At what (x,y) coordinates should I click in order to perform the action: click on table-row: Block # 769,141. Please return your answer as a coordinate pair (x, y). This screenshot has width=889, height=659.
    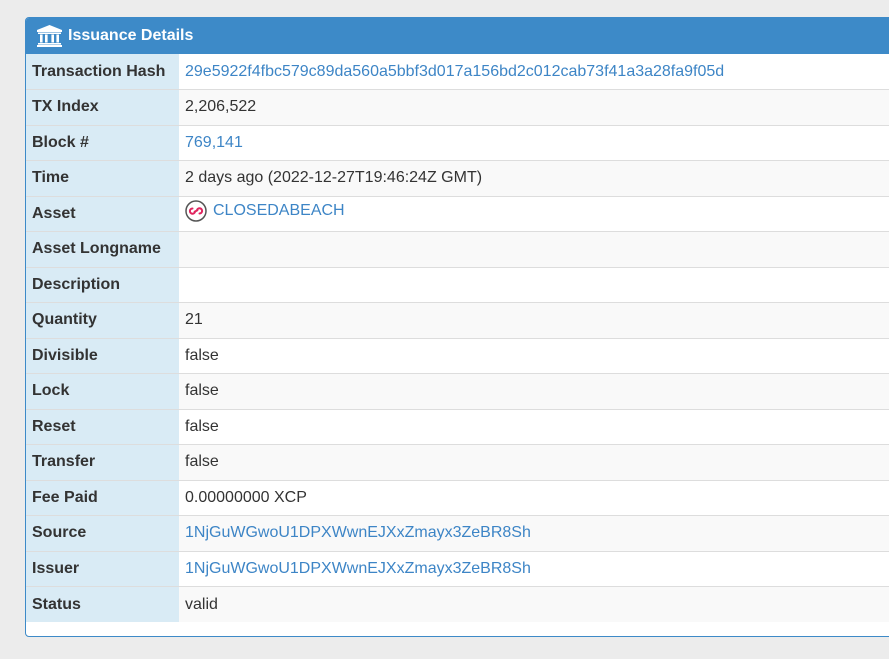
    Looking at the image, I should click on (457, 142).